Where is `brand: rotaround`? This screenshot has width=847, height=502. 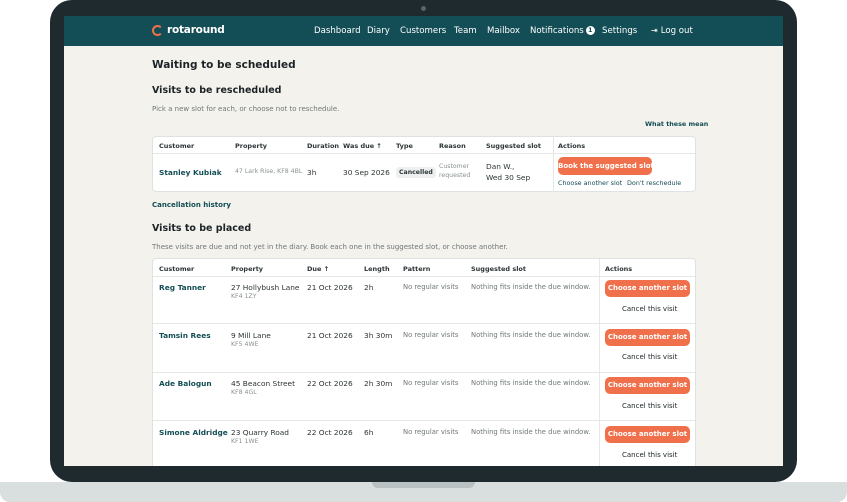
brand: rotaround is located at coordinates (188, 30).